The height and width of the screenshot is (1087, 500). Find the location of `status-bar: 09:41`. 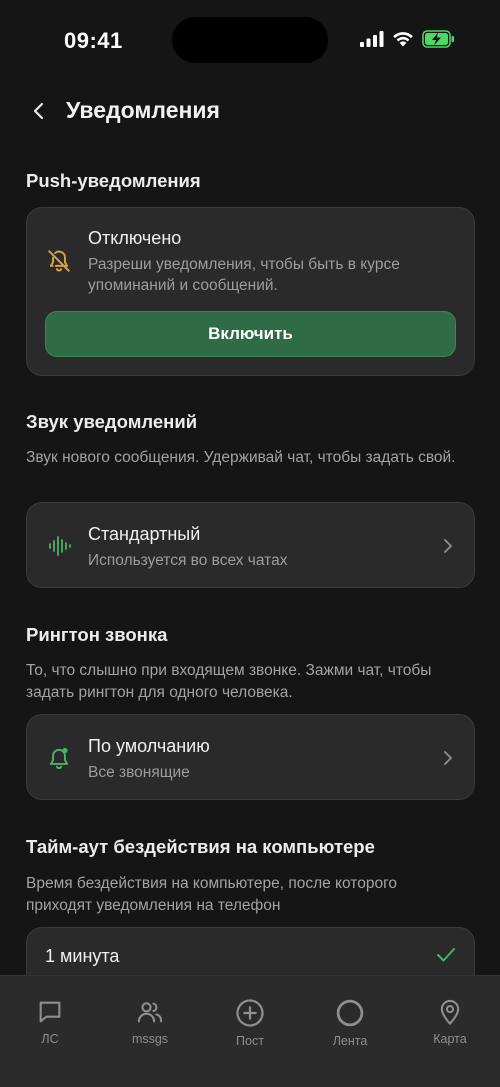

status-bar: 09:41 is located at coordinates (250, 40).